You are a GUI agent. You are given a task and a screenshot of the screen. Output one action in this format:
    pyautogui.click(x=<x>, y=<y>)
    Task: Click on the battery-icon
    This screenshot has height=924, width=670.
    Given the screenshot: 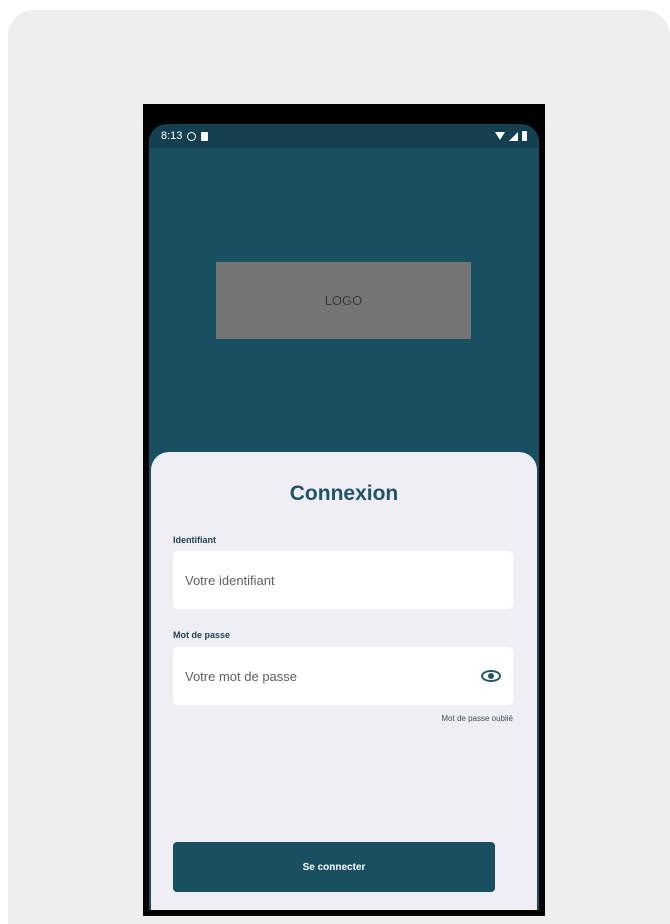 What is the action you would take?
    pyautogui.click(x=524, y=136)
    